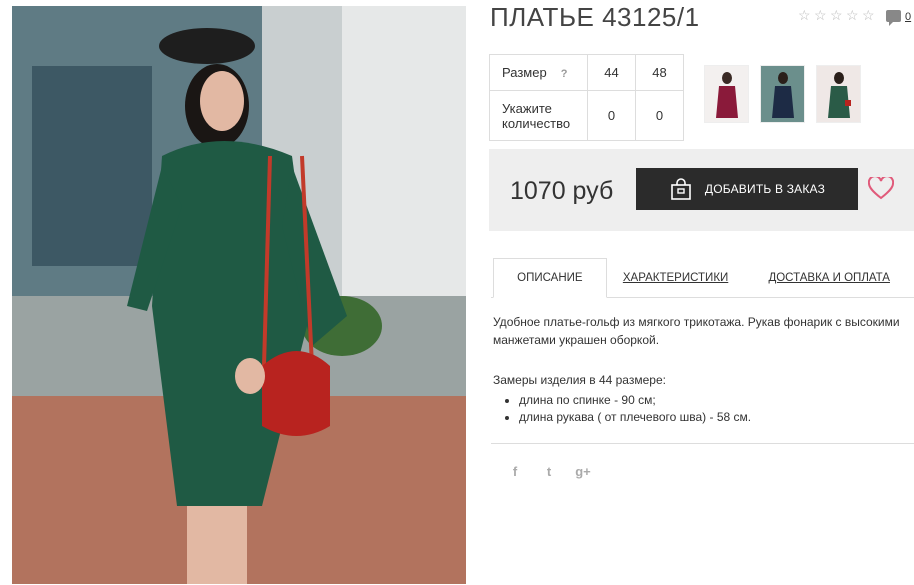 The width and height of the screenshot is (914, 585). I want to click on measures-title: Замеры изделия в 44 размере:, so click(579, 380).